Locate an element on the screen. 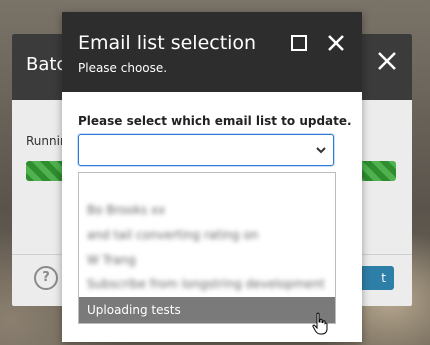 Image resolution: width=430 pixels, height=345 pixels. maximize-icon is located at coordinates (299, 43).